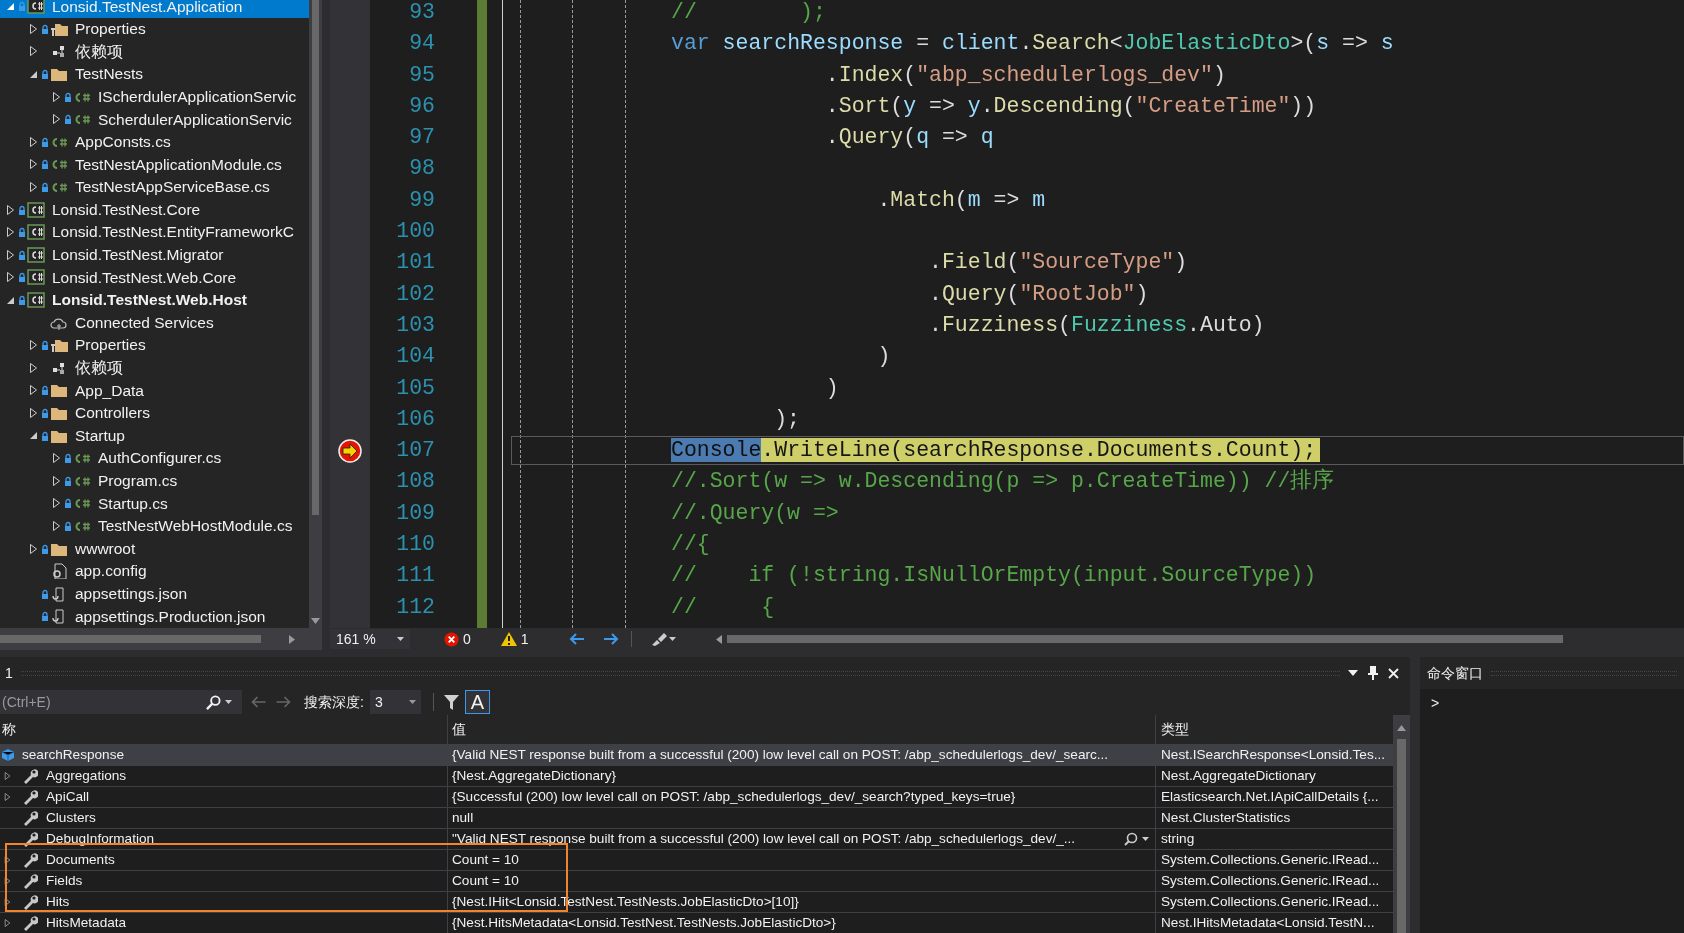 This screenshot has width=1684, height=933. I want to click on tree-item: Connected Services, so click(154, 322).